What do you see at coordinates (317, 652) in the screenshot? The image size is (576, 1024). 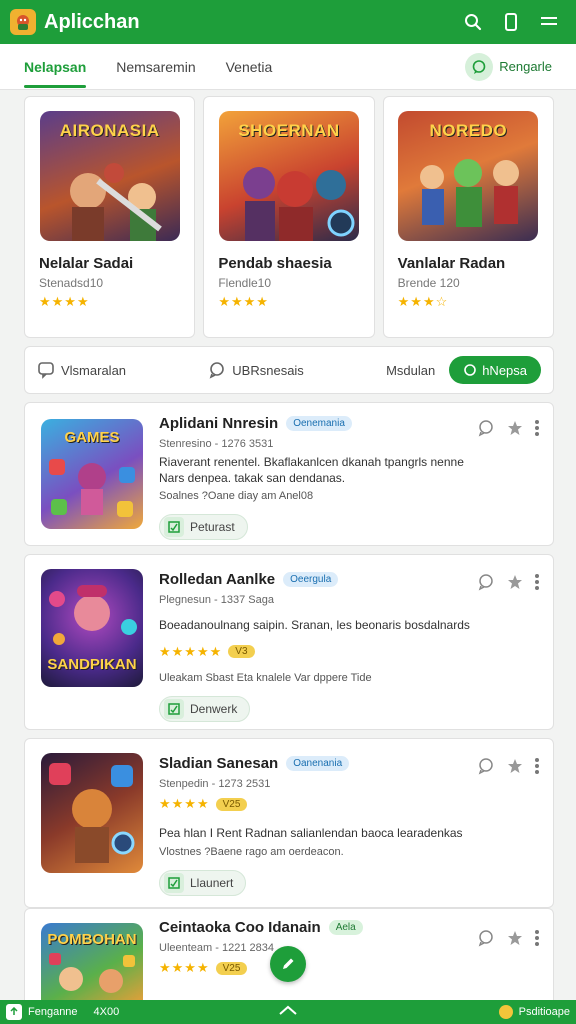 I see `rating-row: ★★★★★ V3` at bounding box center [317, 652].